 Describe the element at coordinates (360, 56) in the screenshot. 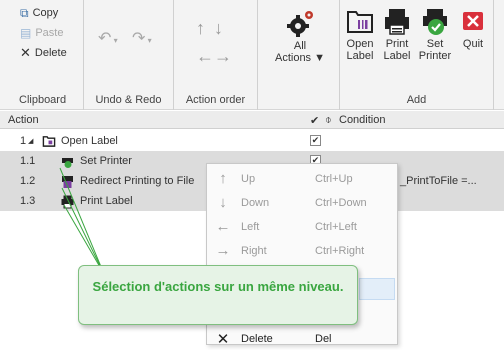

I see `open-label-line2: Label` at that location.